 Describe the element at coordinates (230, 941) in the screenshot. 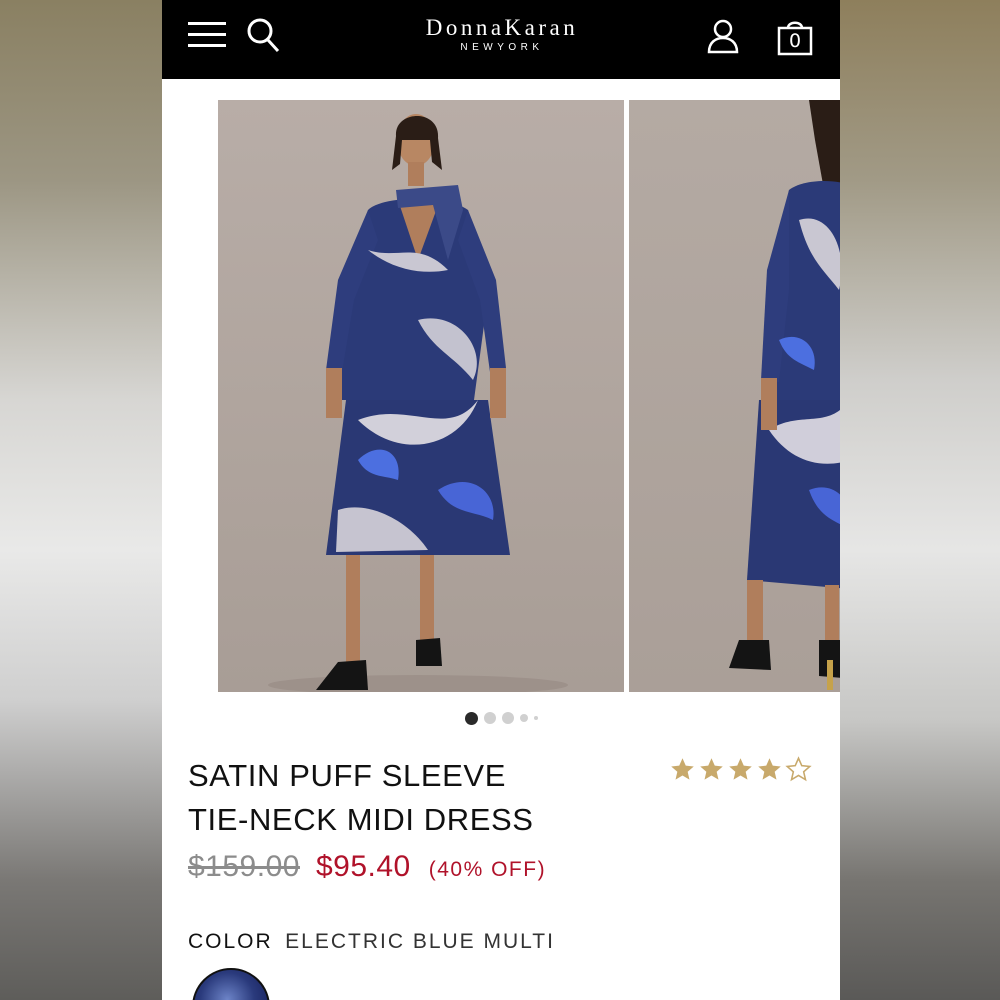

I see `color-label: COLOR` at that location.